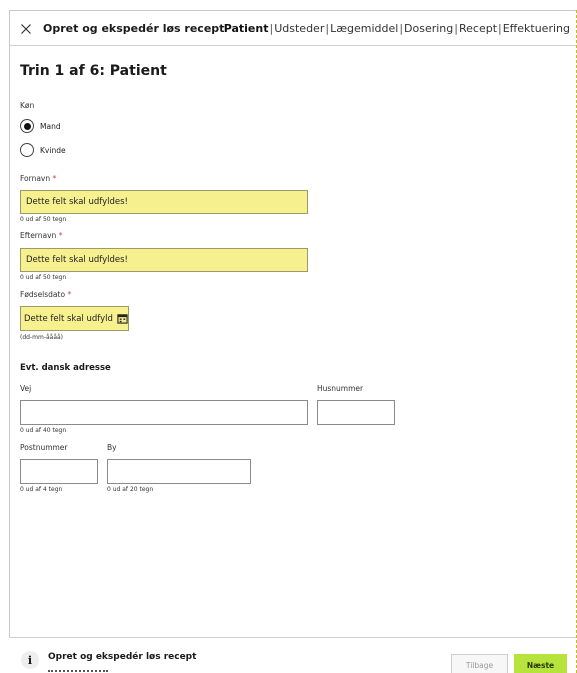 This screenshot has height=673, width=577. I want to click on frame-top-border, so click(293, 10).